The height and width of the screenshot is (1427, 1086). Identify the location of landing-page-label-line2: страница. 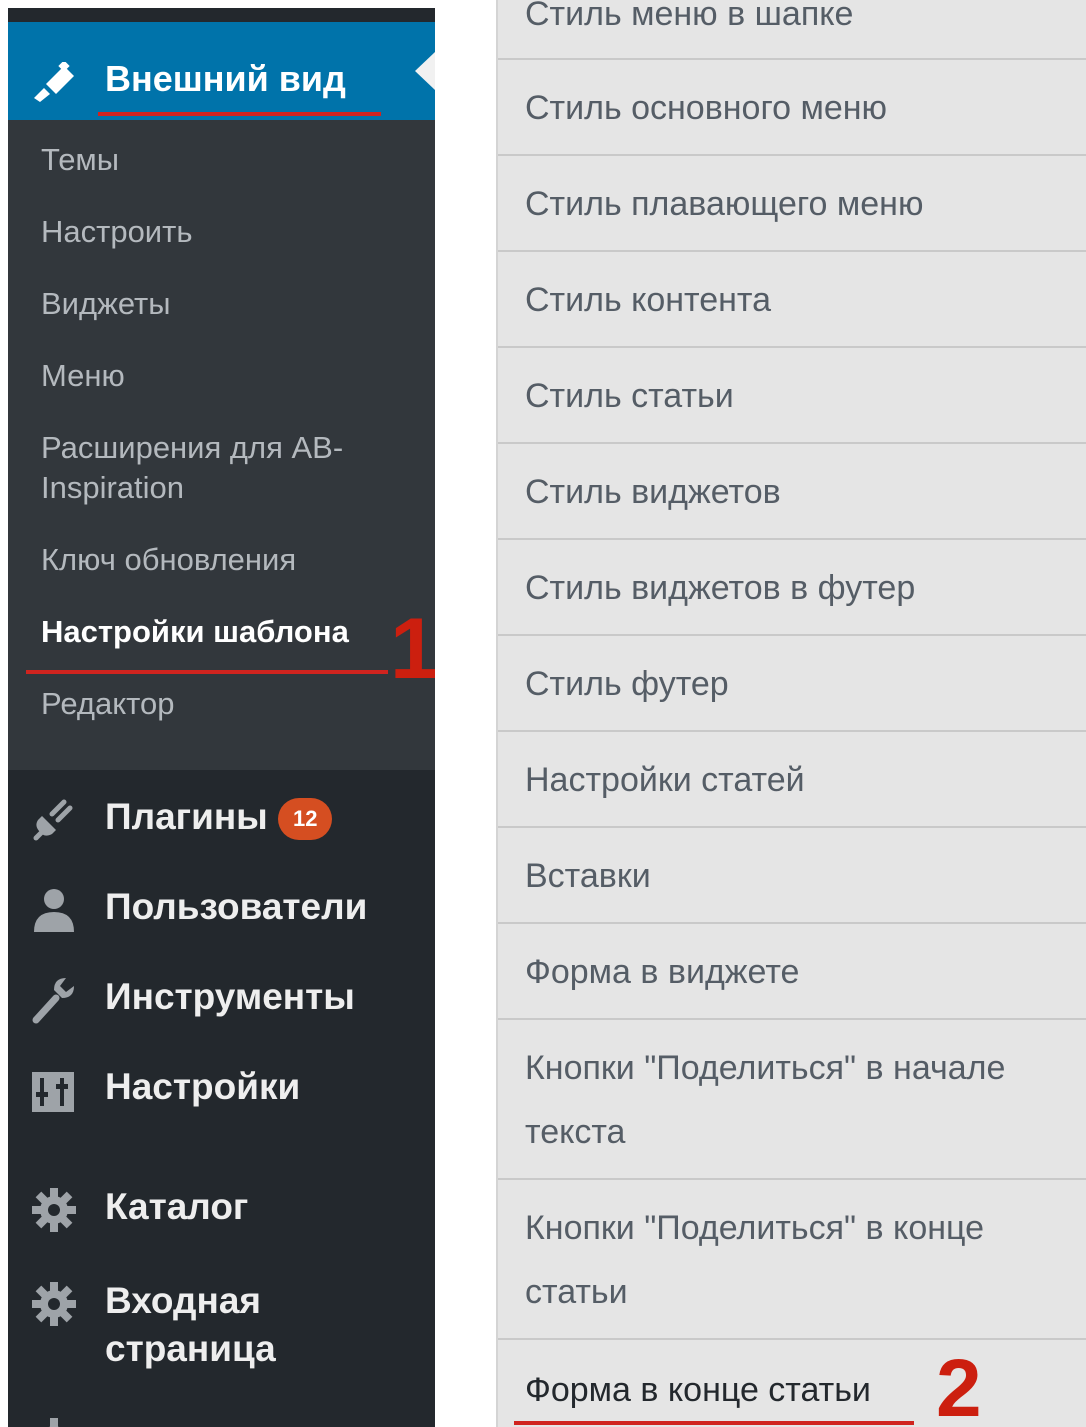
(190, 1348).